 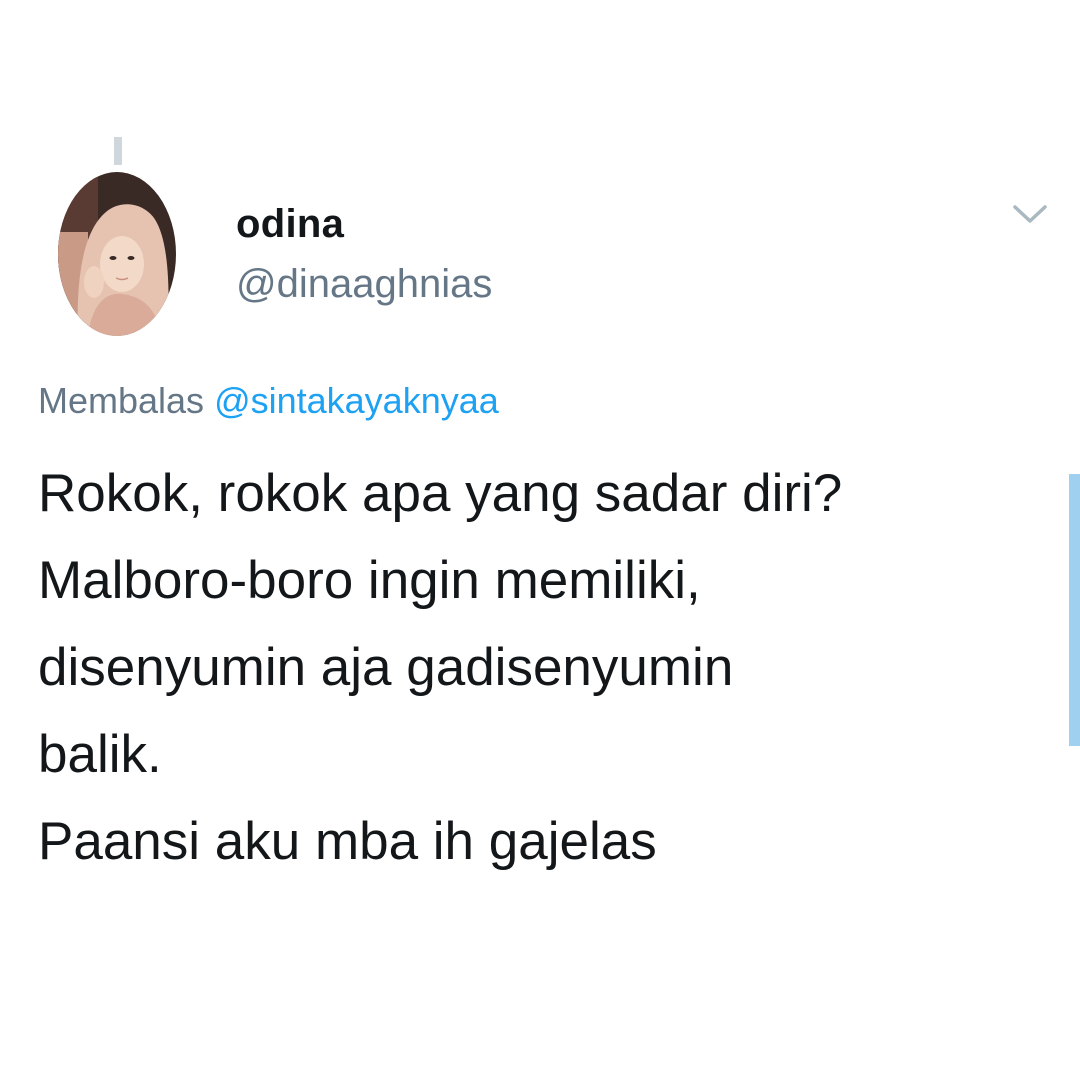 What do you see at coordinates (364, 284) in the screenshot?
I see `user-handle: @dinaaghnias` at bounding box center [364, 284].